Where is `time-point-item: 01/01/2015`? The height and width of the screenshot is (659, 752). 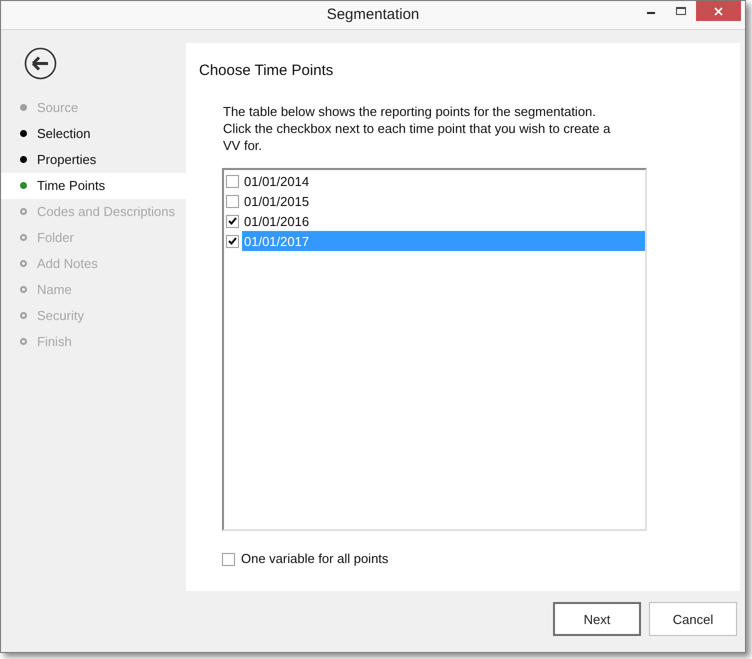 time-point-item: 01/01/2015 is located at coordinates (443, 201).